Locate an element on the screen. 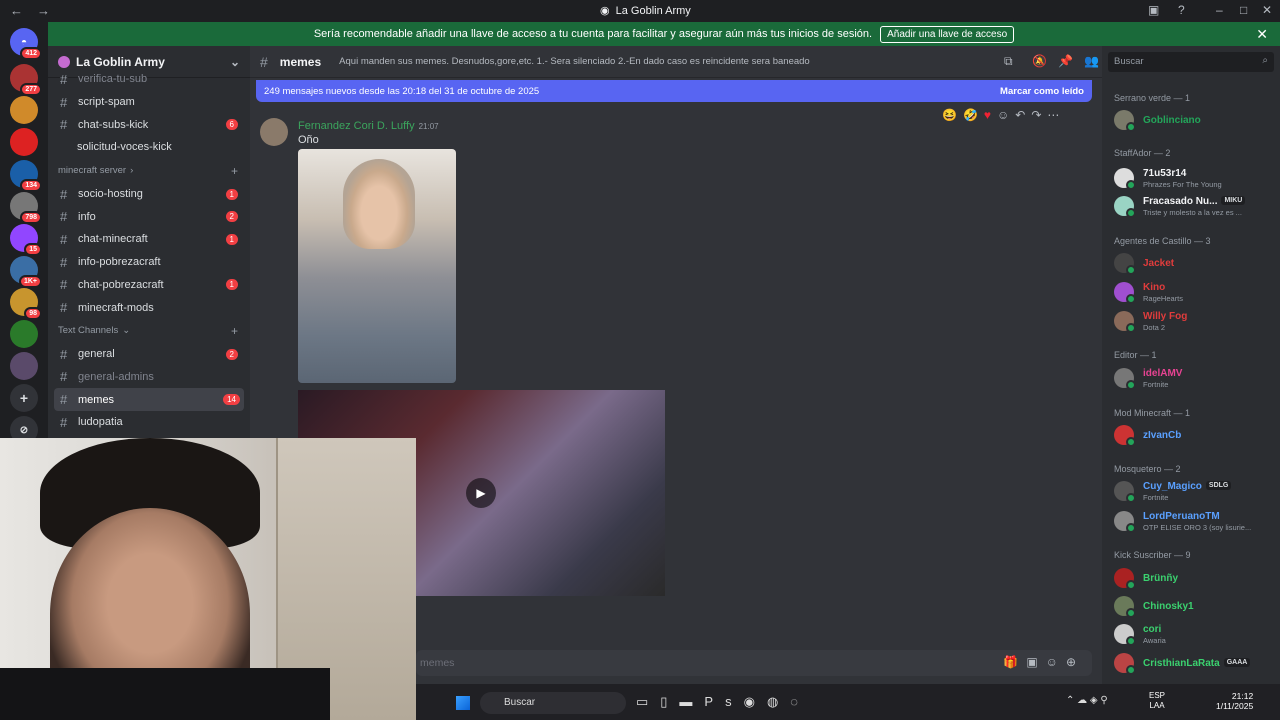 The width and height of the screenshot is (1280, 720). chevron-down-icon: ⌄ is located at coordinates (235, 62).